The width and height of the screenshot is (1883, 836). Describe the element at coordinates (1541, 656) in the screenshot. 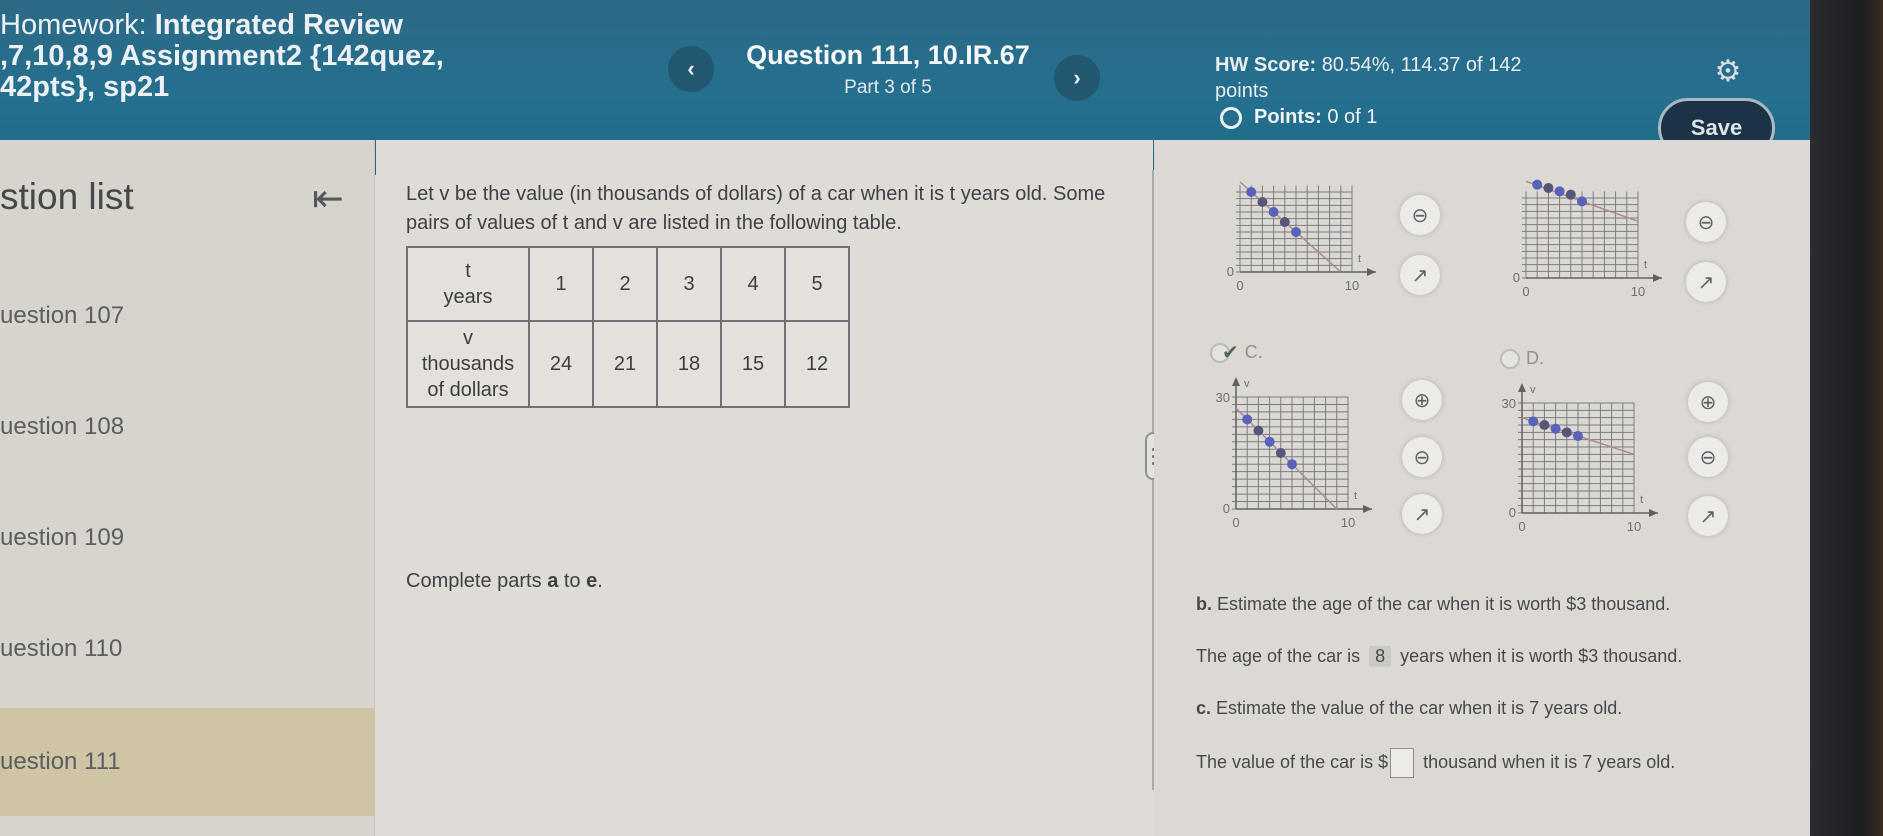

I see `part-b-answer-suffix: years when it is worth $3 thousand.` at that location.